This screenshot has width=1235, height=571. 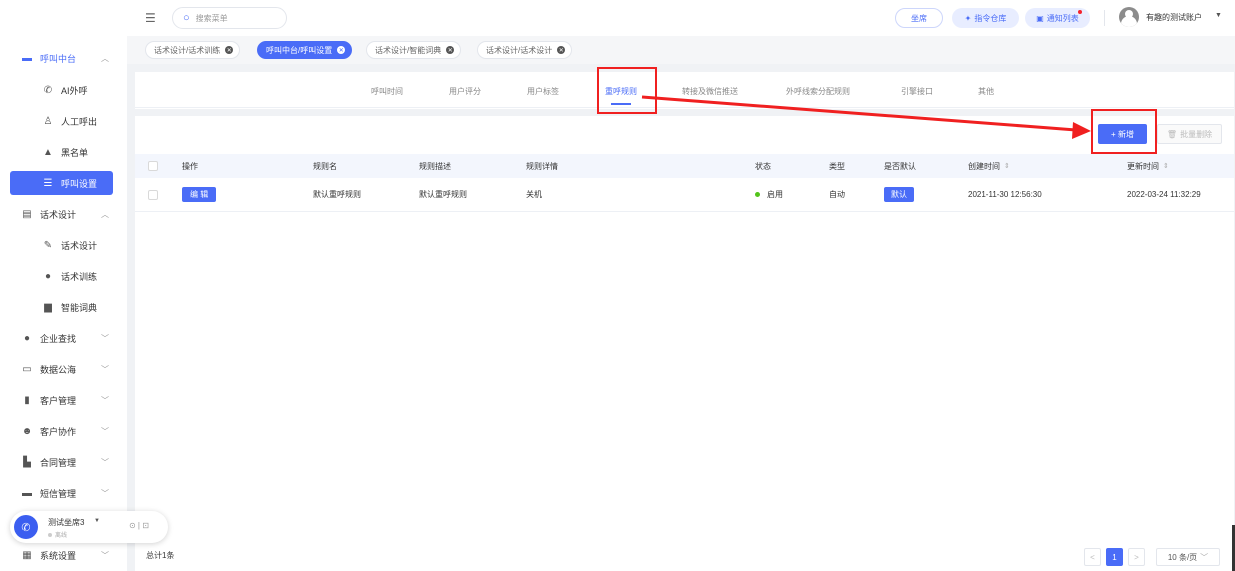 I want to click on tag-script-design: 话术设计/话术设计 ✕, so click(x=525, y=50).